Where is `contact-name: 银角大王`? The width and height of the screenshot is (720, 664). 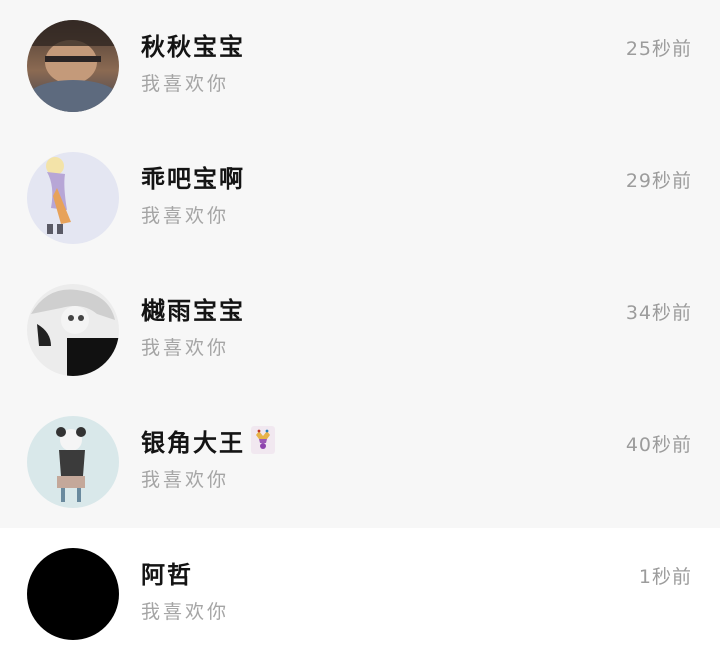
contact-name: 银角大王 is located at coordinates (193, 442).